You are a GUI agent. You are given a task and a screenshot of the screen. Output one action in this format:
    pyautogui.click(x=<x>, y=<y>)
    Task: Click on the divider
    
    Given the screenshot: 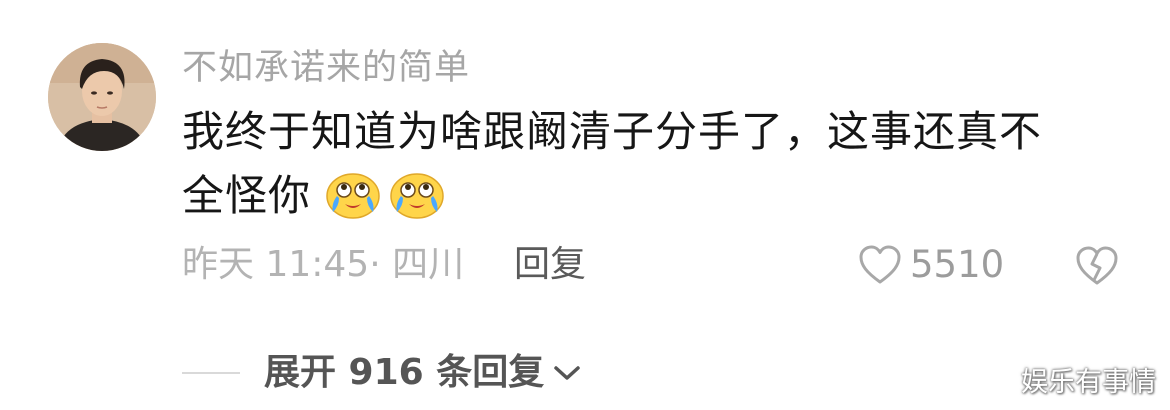 What is the action you would take?
    pyautogui.click(x=211, y=373)
    